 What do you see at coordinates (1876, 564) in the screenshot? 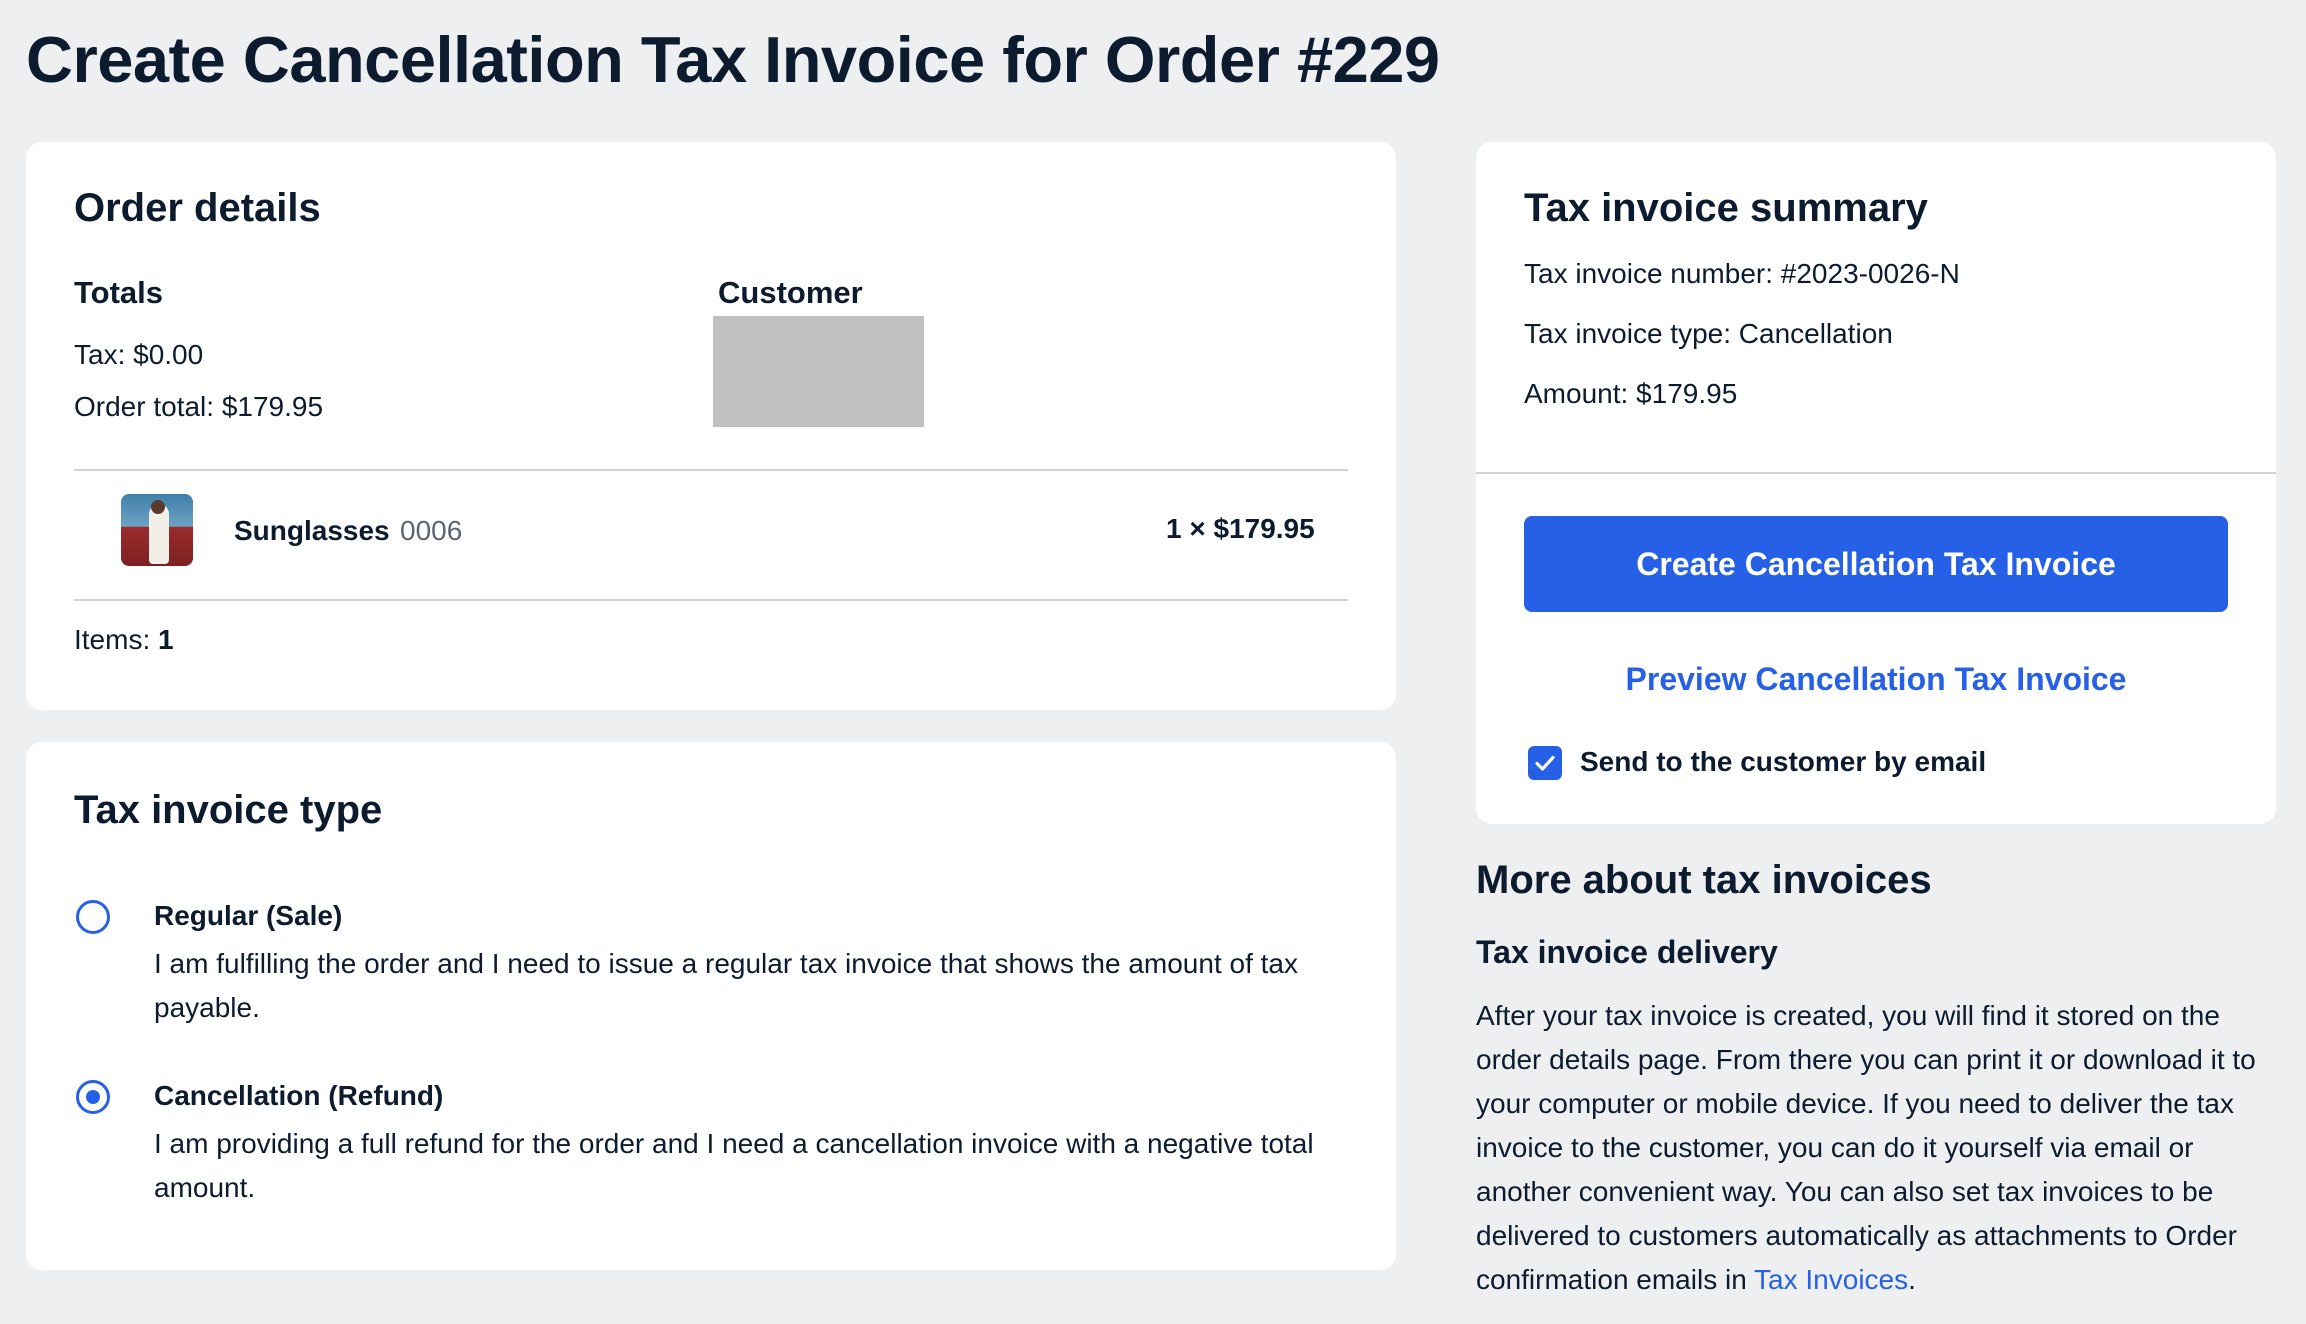
I see `create-cancellation-invoice-button: Create Cancellation Tax Invoice` at bounding box center [1876, 564].